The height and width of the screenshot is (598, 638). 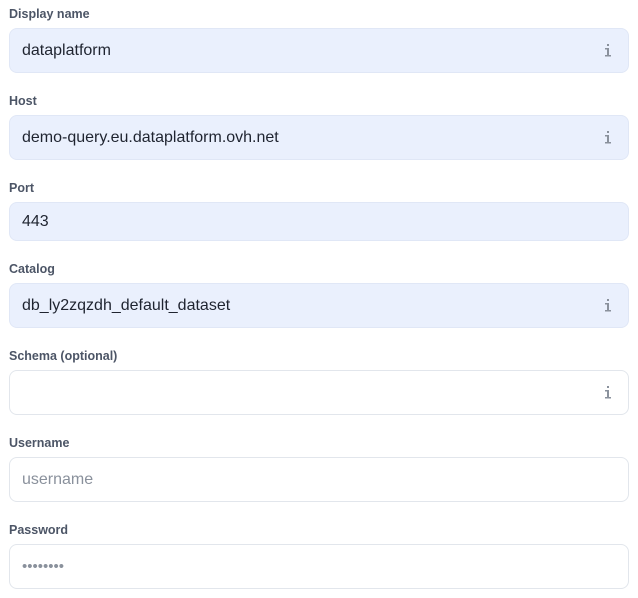 What do you see at coordinates (23, 101) in the screenshot?
I see `host-label: Host` at bounding box center [23, 101].